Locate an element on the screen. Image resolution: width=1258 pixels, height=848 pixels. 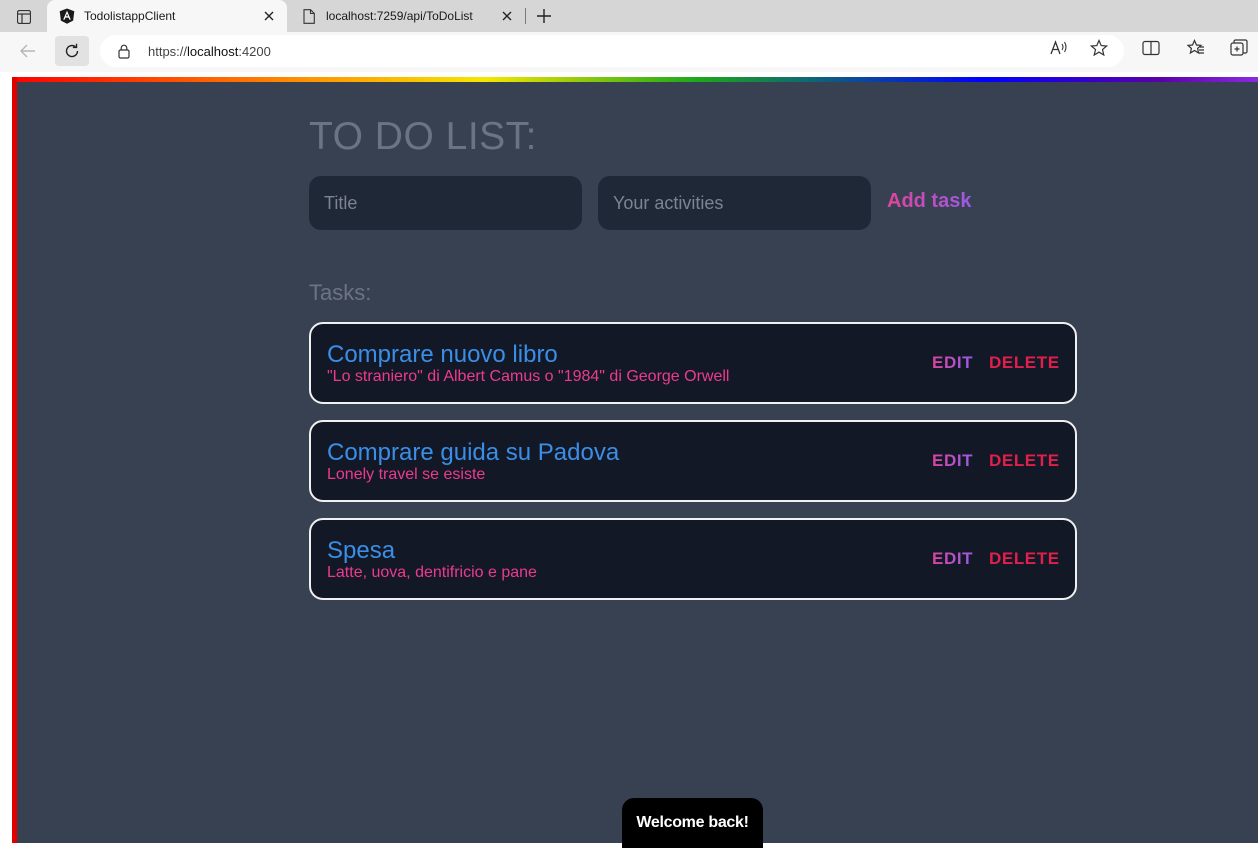
lock-icon is located at coordinates (125, 51).